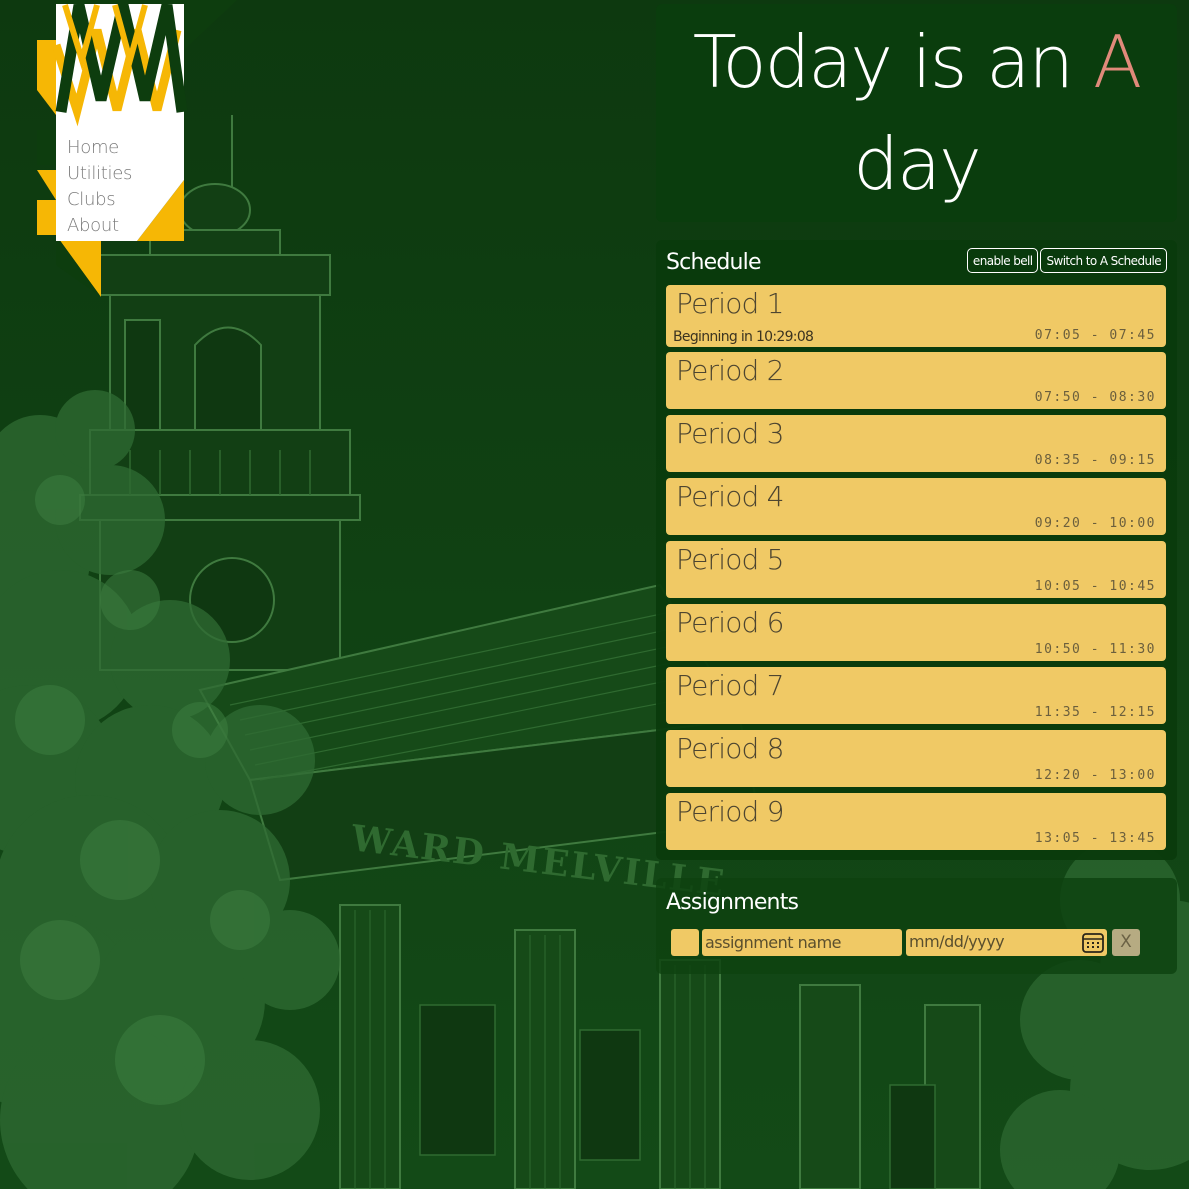 The width and height of the screenshot is (1189, 1189). I want to click on period-time: 10:05 - 10:45, so click(1095, 586).